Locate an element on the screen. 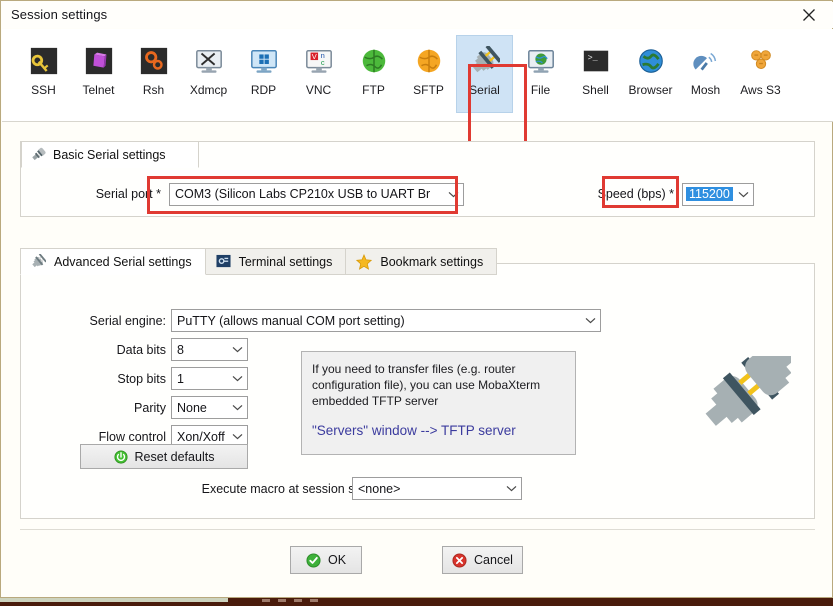  execute-macro-label: Execute macro at session start: is located at coordinates (288, 489).